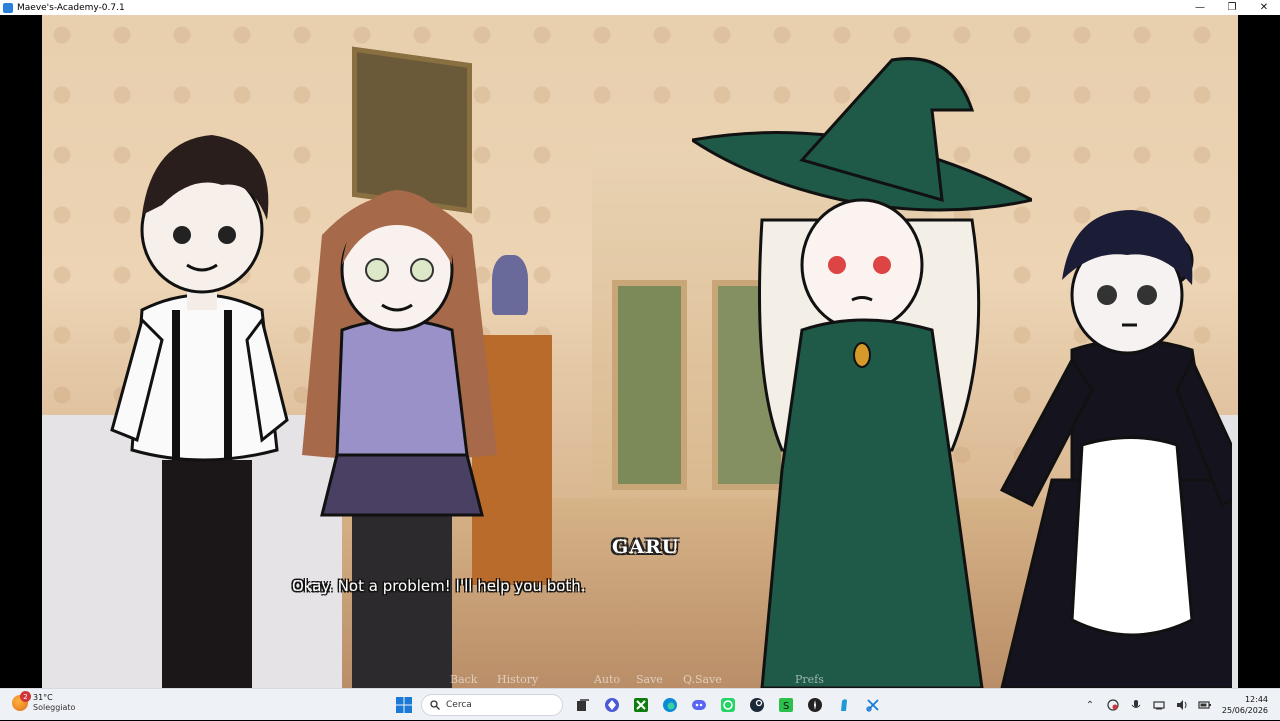  Describe the element at coordinates (1200, 7) in the screenshot. I see `minimize-button: —` at that location.